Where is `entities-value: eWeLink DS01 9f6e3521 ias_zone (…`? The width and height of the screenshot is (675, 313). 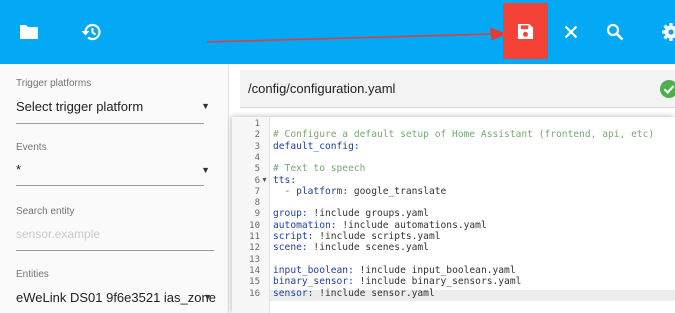
entities-value: eWeLink DS01 9f6e3521 ias_zone (… is located at coordinates (116, 297).